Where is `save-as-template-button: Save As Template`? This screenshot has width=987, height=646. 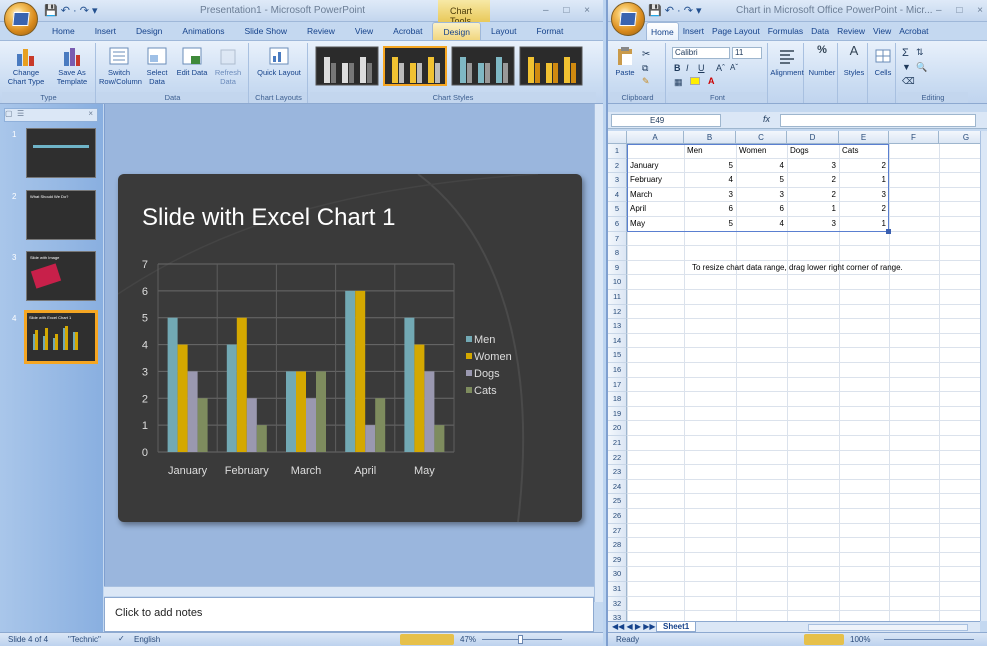 save-as-template-button: Save As Template is located at coordinates (72, 66).